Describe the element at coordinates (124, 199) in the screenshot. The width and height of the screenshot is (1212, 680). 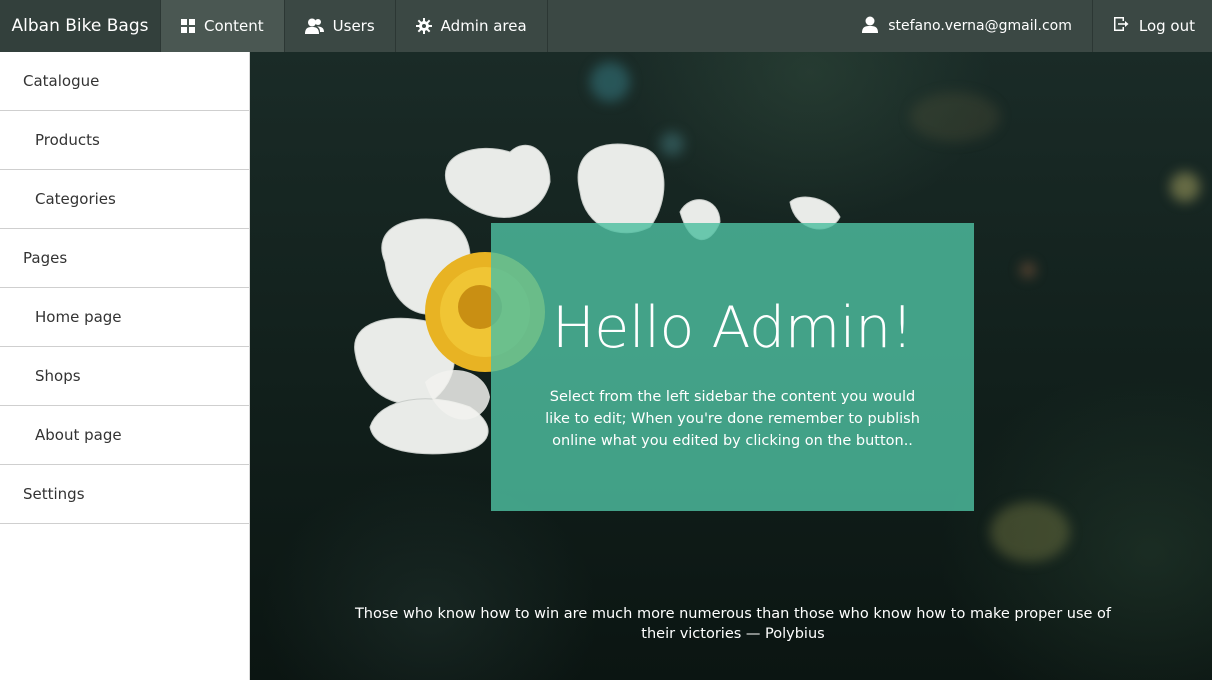
I see `sidebar-item-categories: Categories` at that location.